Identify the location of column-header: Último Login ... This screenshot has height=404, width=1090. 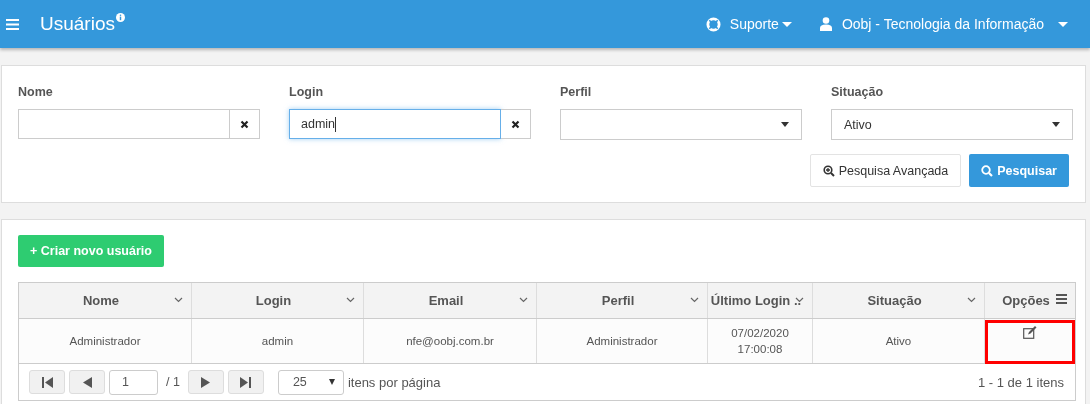
(760, 300).